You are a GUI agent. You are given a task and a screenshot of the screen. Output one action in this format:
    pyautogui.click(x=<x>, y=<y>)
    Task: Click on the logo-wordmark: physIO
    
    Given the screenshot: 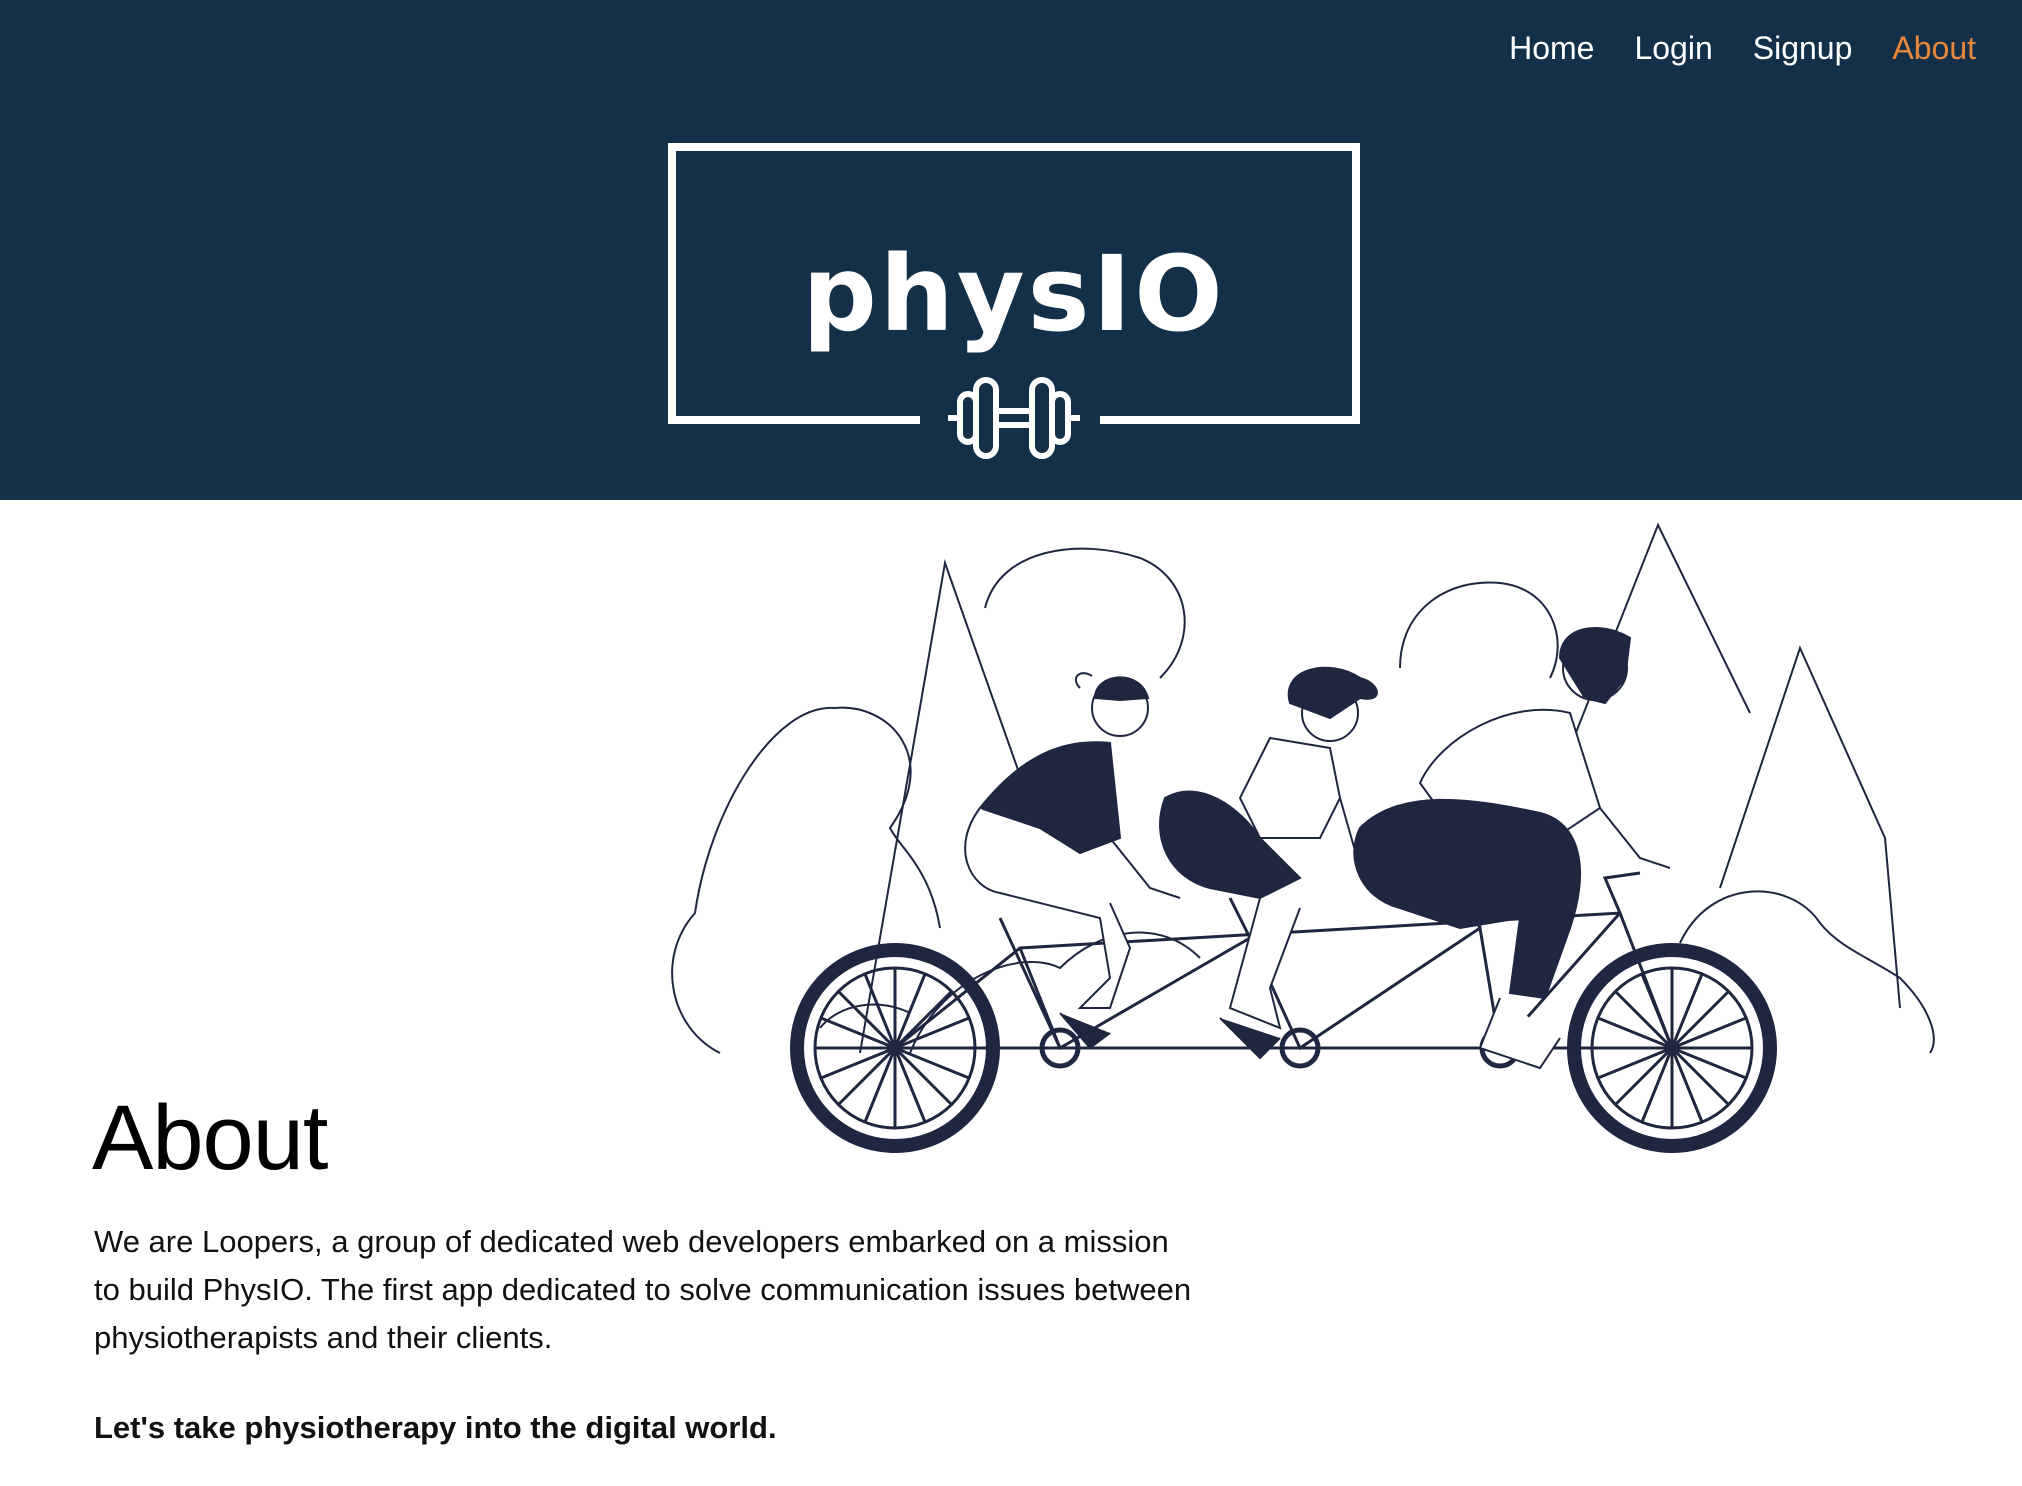 What is the action you would take?
    pyautogui.click(x=1014, y=294)
    